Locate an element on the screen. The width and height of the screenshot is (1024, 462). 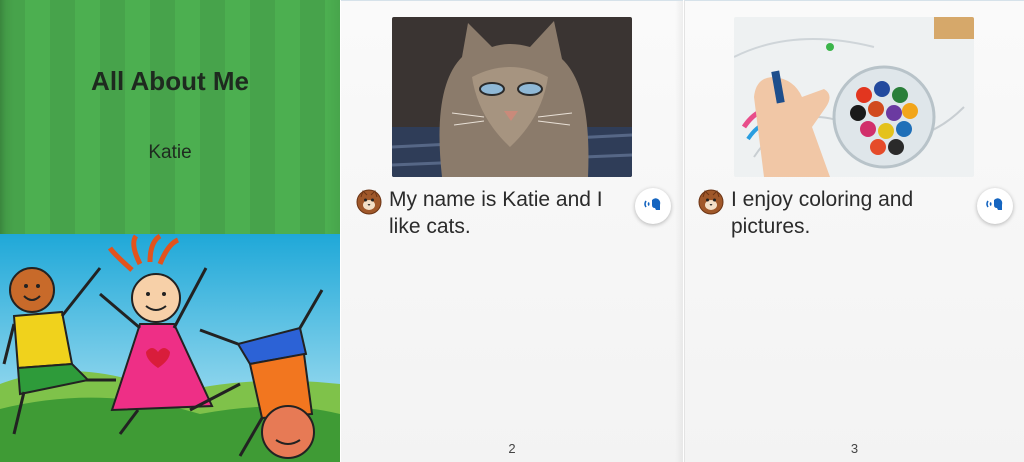
page-number: 2 is located at coordinates (512, 448).